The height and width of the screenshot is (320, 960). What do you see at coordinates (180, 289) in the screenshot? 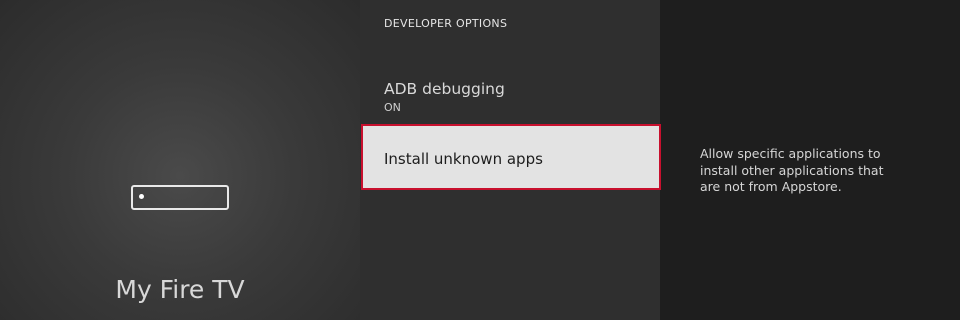
I see `page-title: My Fire TV` at bounding box center [180, 289].